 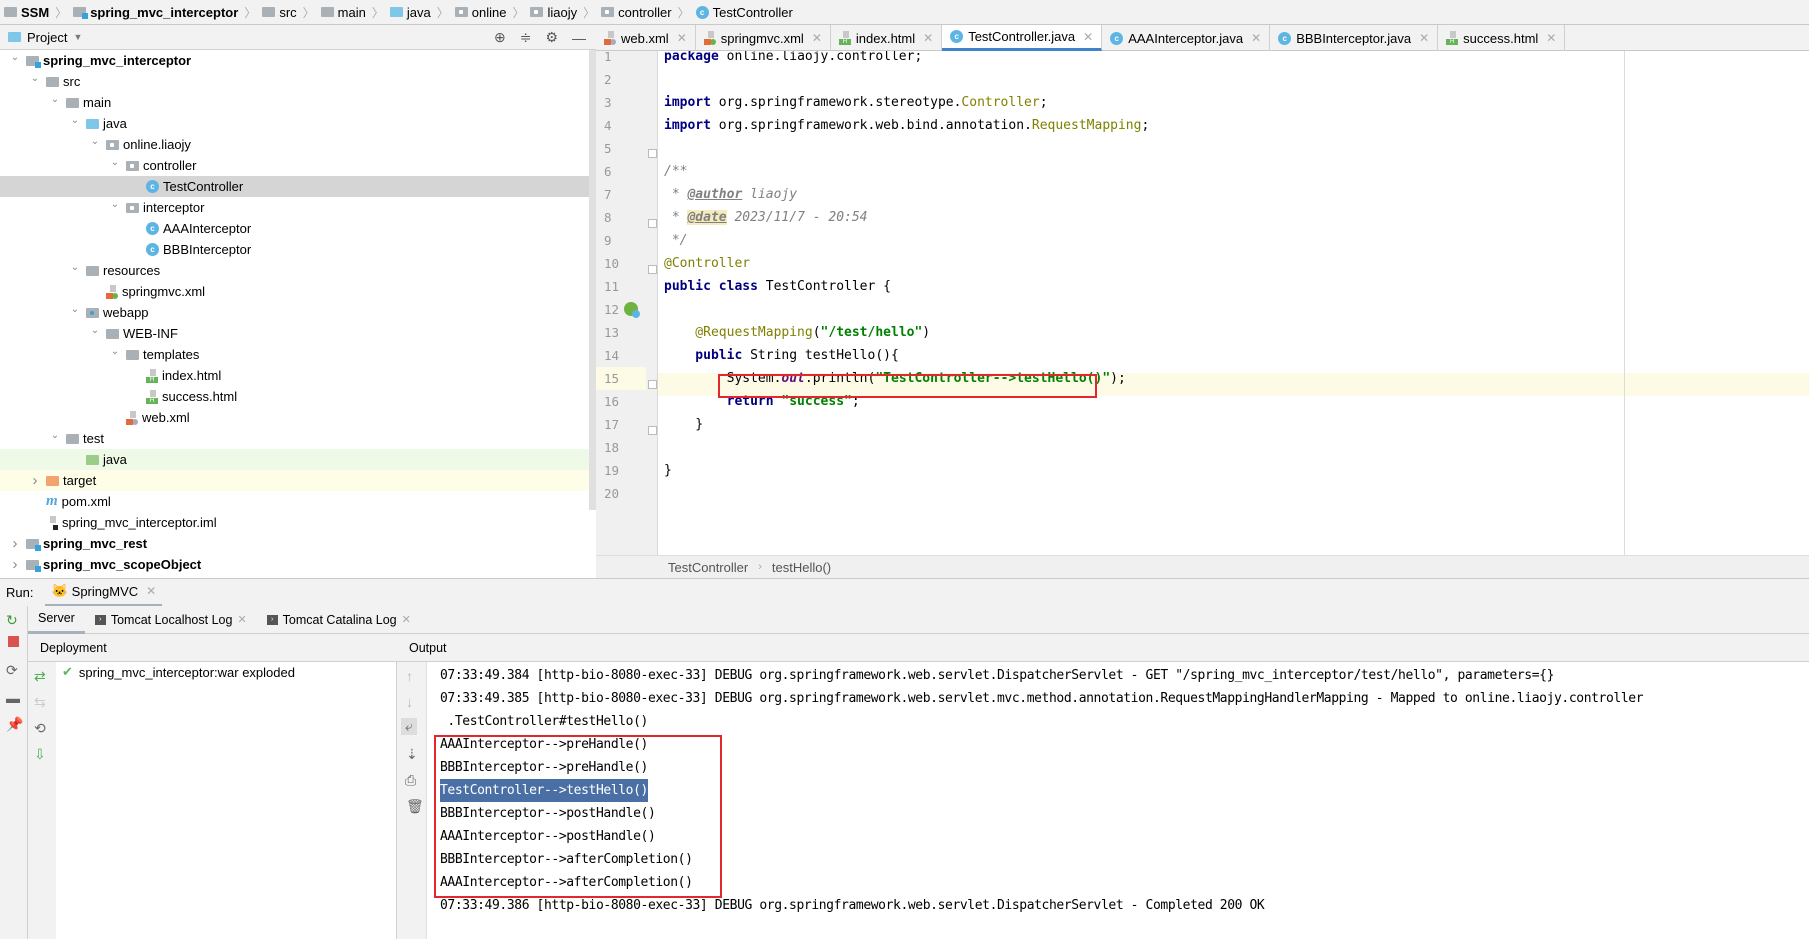 What do you see at coordinates (415, 806) in the screenshot?
I see `trash-icon: 🗑` at bounding box center [415, 806].